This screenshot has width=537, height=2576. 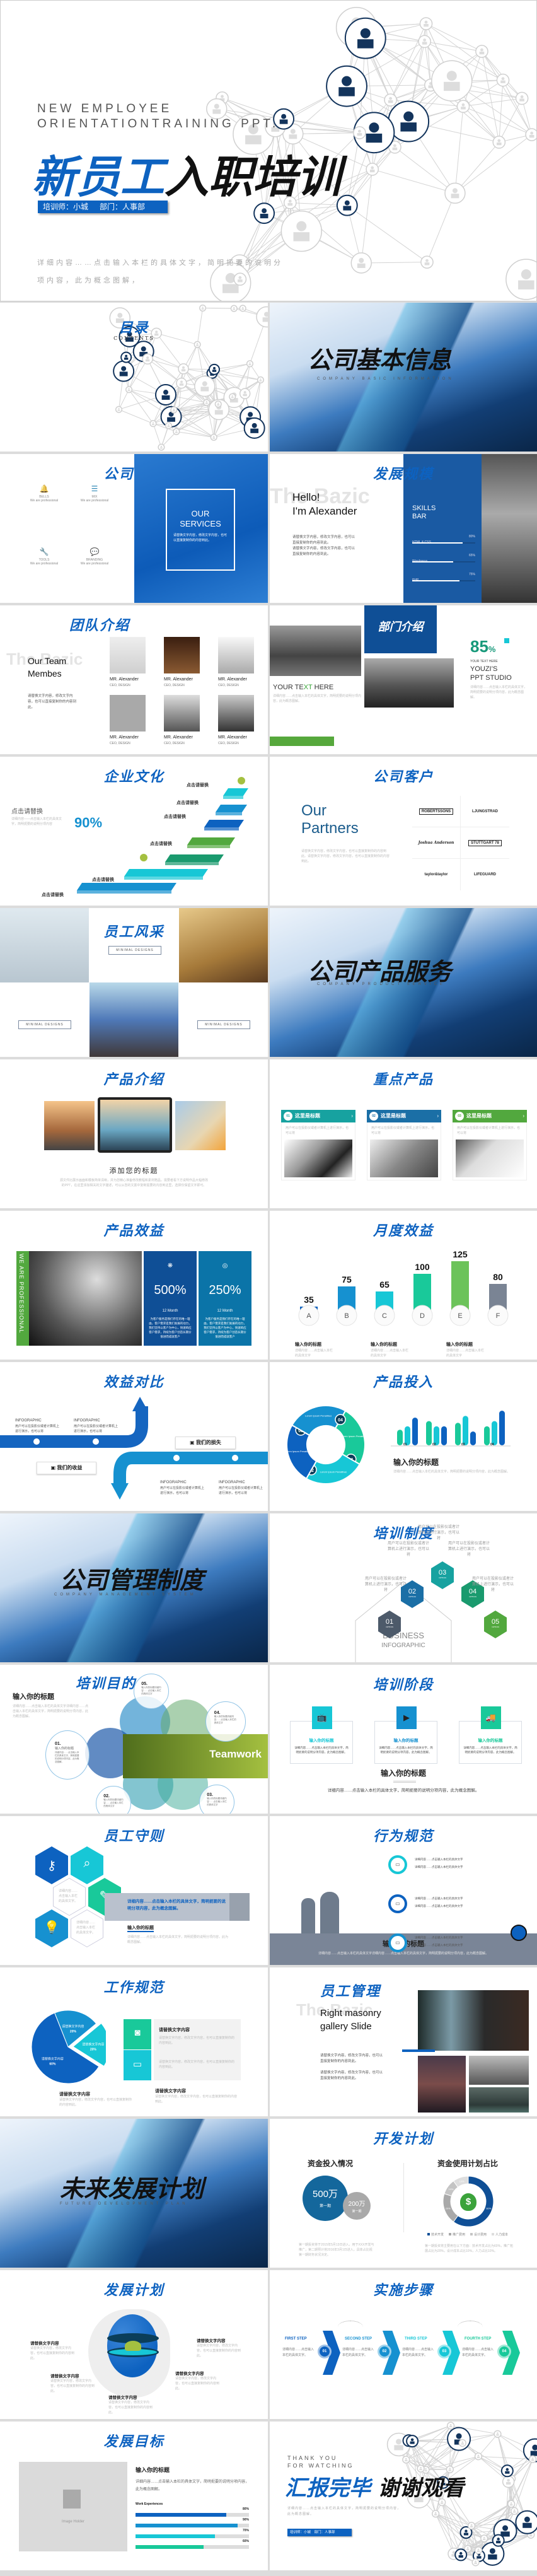 I want to click on product-card: 02 这里是标题 › 用户可以在投影仪或者计算机上进行演示，也可以将, so click(x=404, y=1145).